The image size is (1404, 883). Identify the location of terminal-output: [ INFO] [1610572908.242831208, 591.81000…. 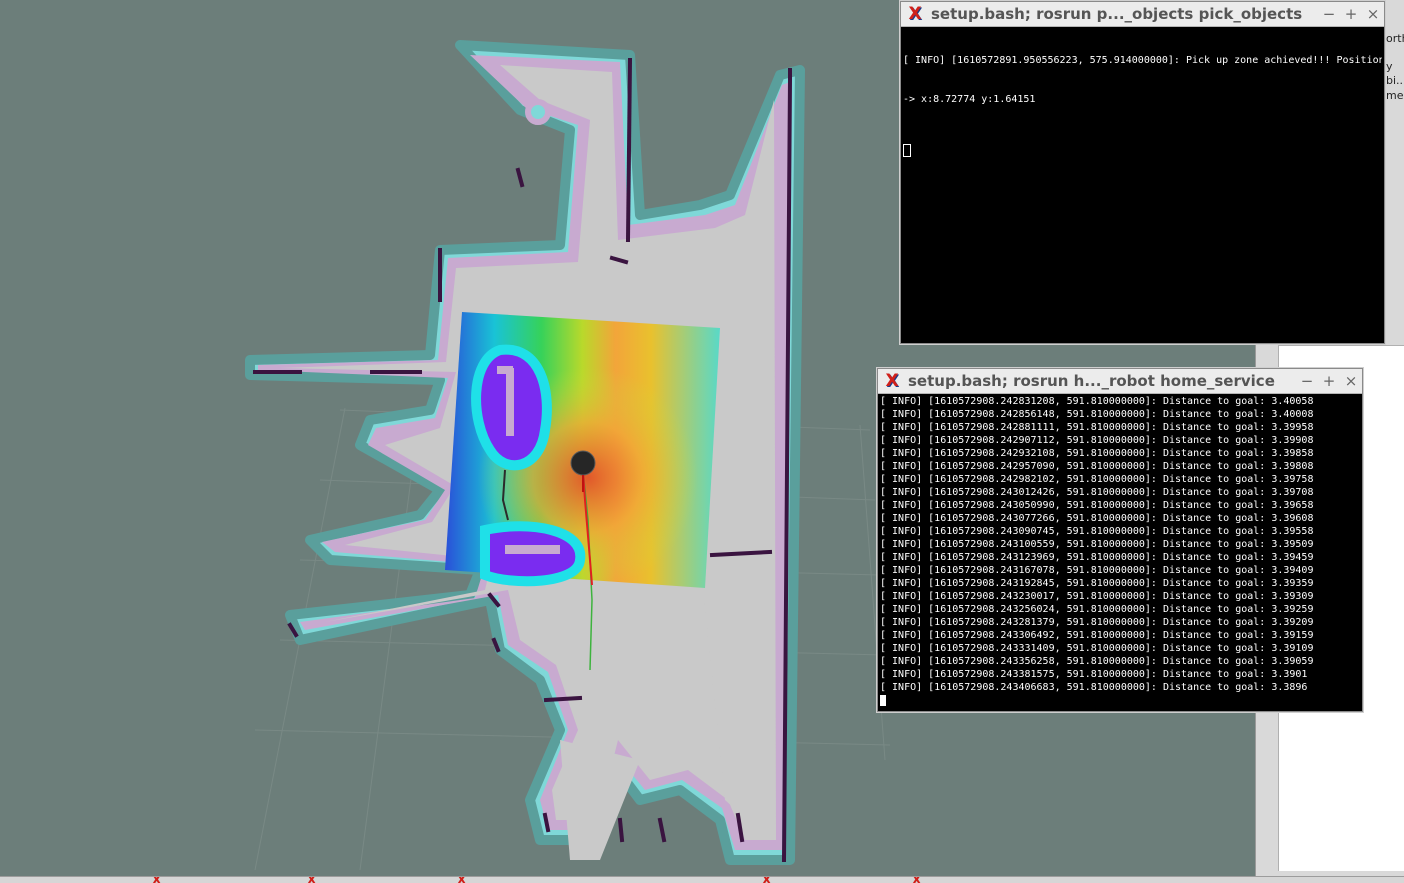
(1120, 552).